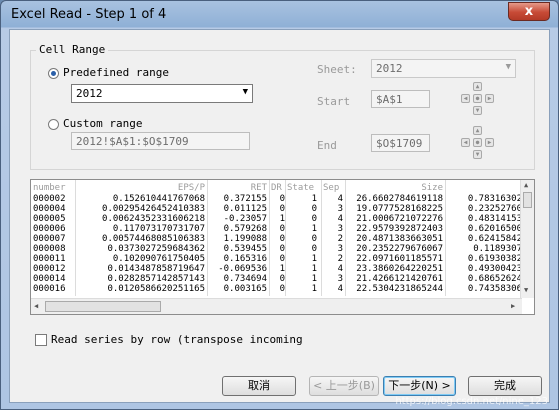 The image size is (559, 410). What do you see at coordinates (477, 154) in the screenshot?
I see `end-down-arrow-icon: ▼` at bounding box center [477, 154].